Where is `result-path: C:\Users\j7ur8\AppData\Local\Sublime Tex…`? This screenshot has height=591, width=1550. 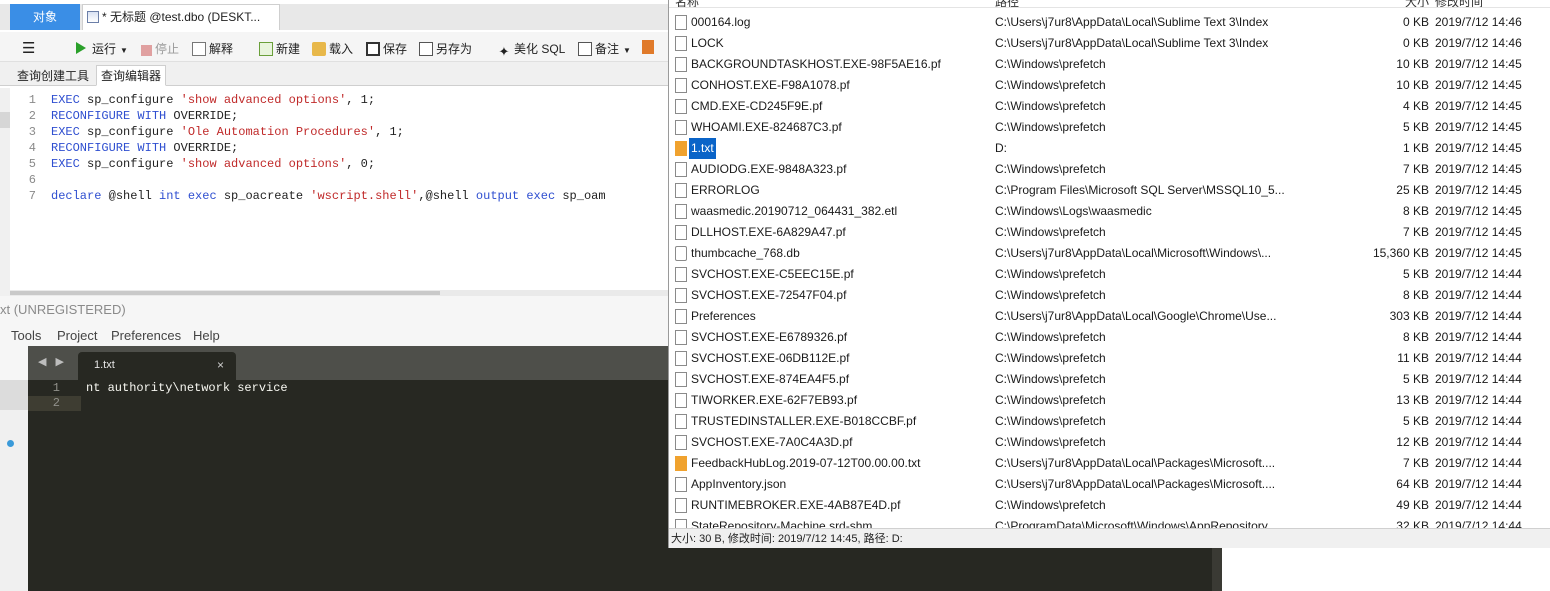 result-path: C:\Users\j7ur8\AppData\Local\Sublime Tex… is located at coordinates (1132, 22).